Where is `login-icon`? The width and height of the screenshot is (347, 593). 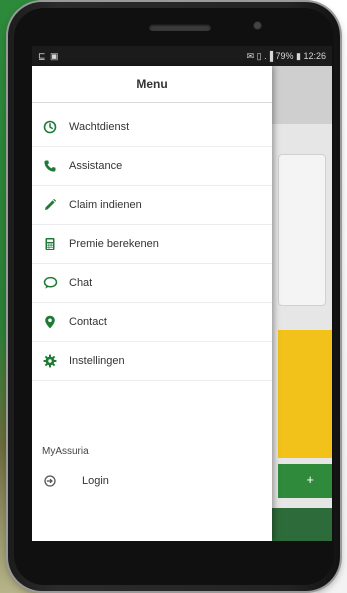
login-icon is located at coordinates (50, 481).